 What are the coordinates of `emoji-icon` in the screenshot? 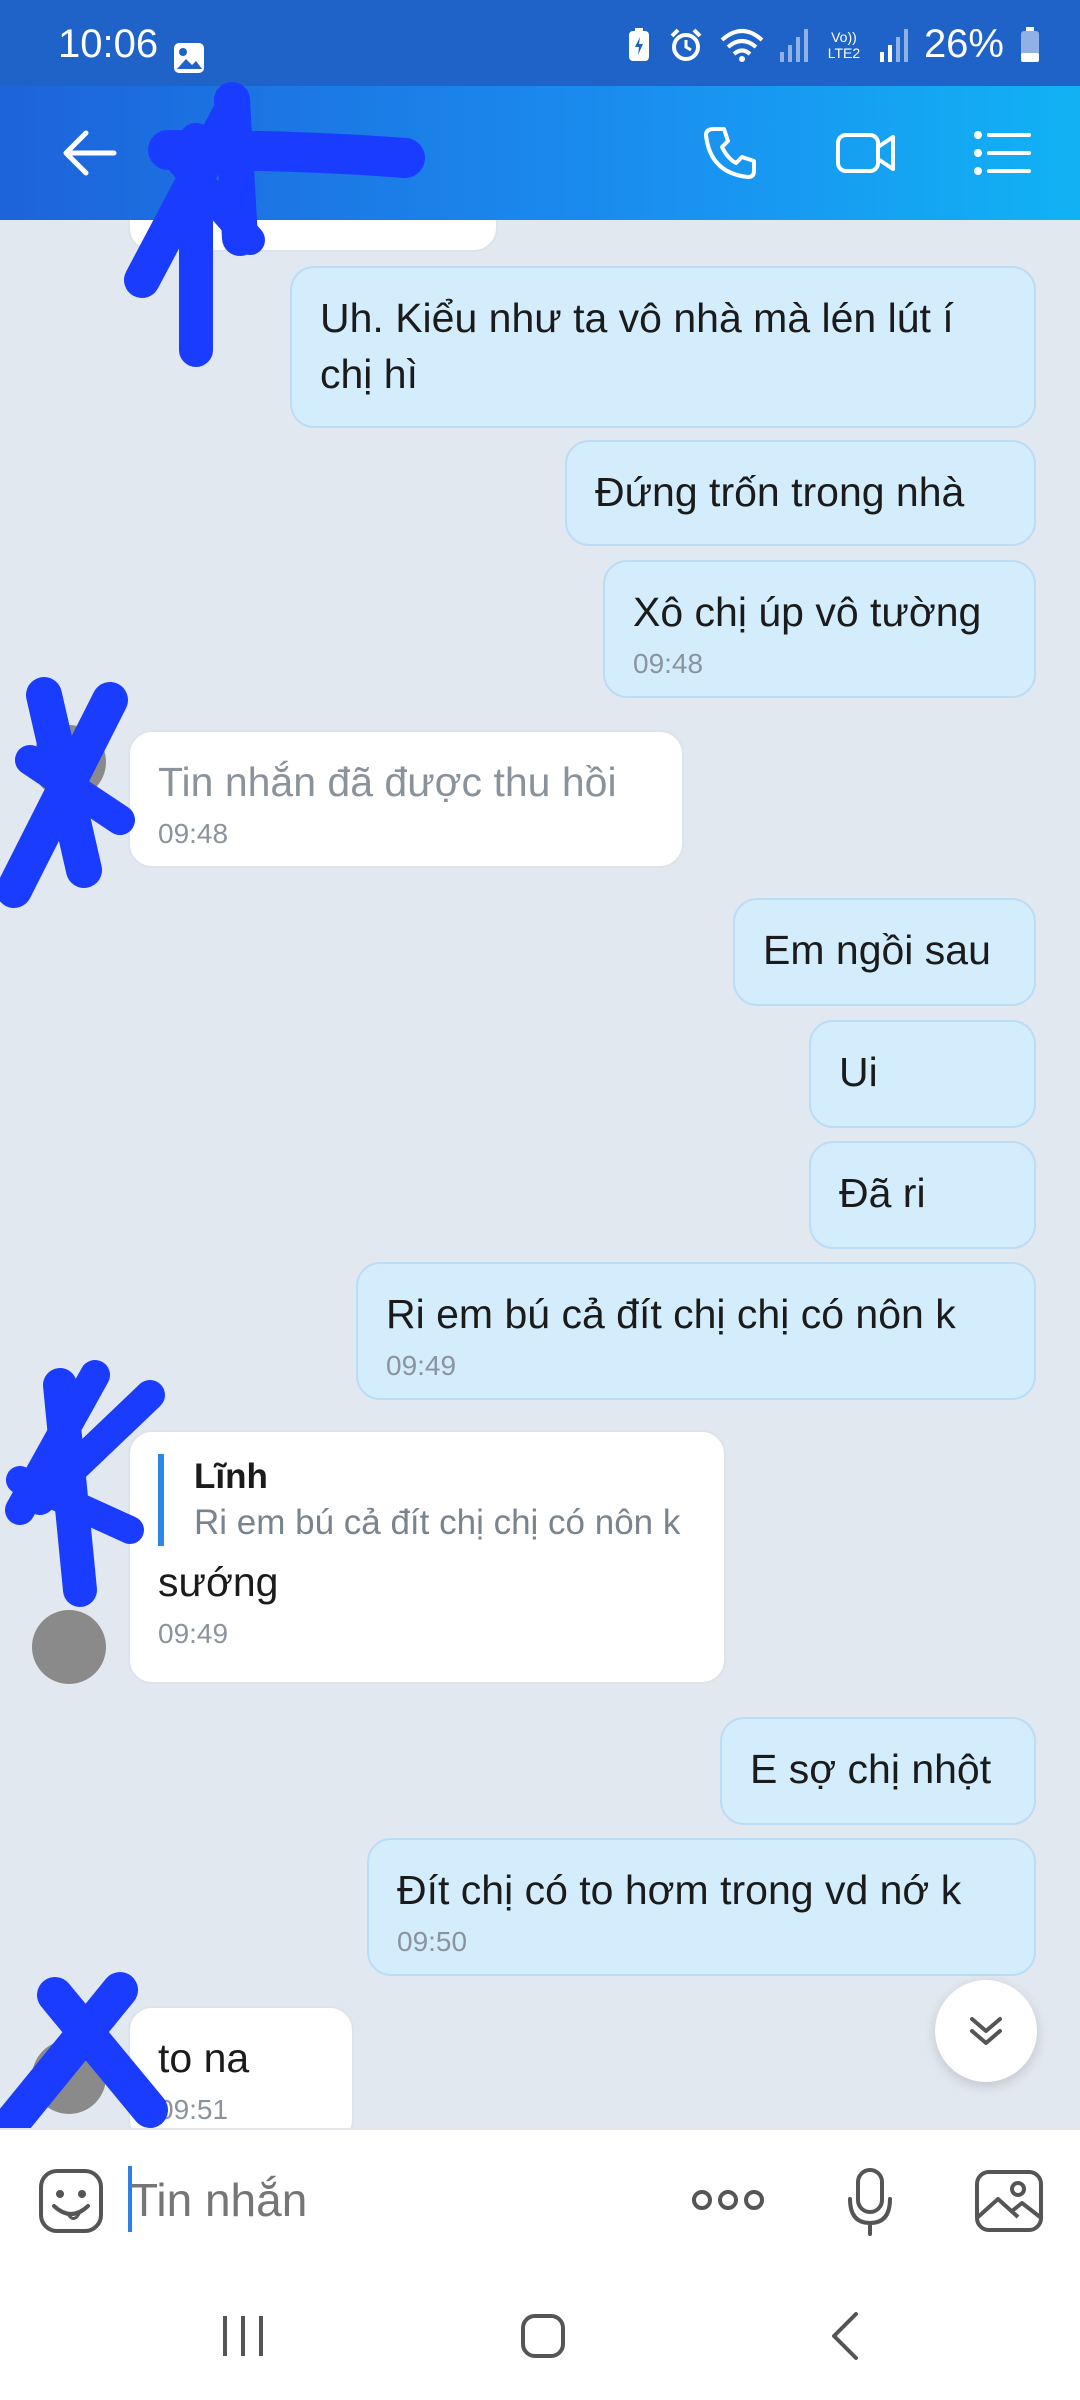 It's located at (71, 2201).